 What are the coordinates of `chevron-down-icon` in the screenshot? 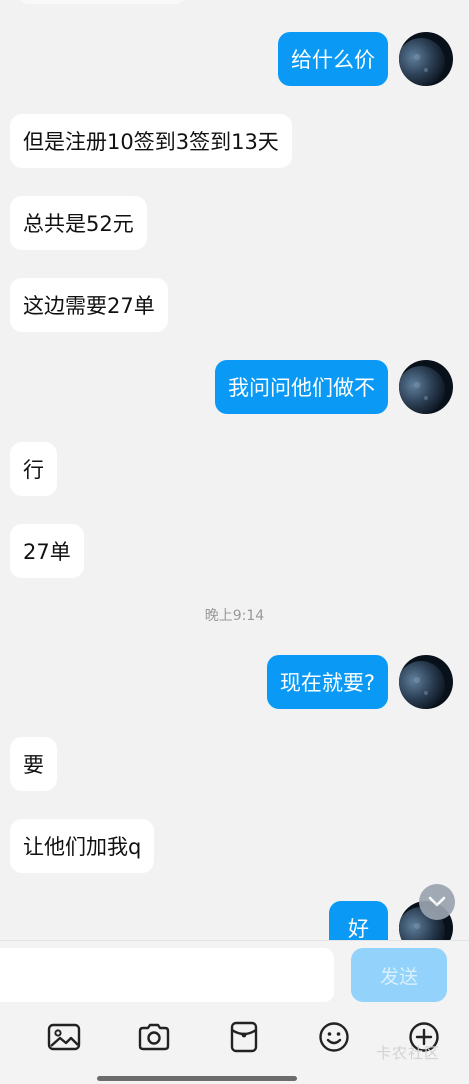 It's located at (437, 901).